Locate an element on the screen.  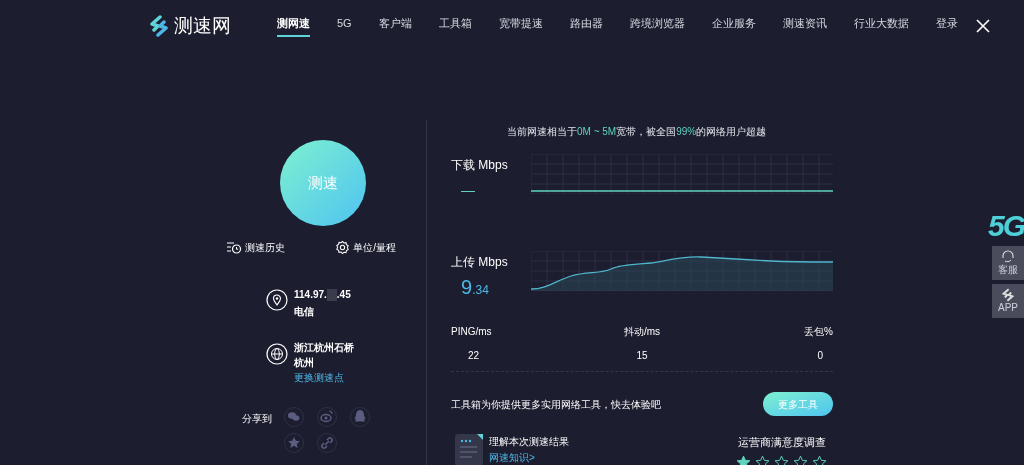
stat-label: 抖动/ms is located at coordinates (642, 332).